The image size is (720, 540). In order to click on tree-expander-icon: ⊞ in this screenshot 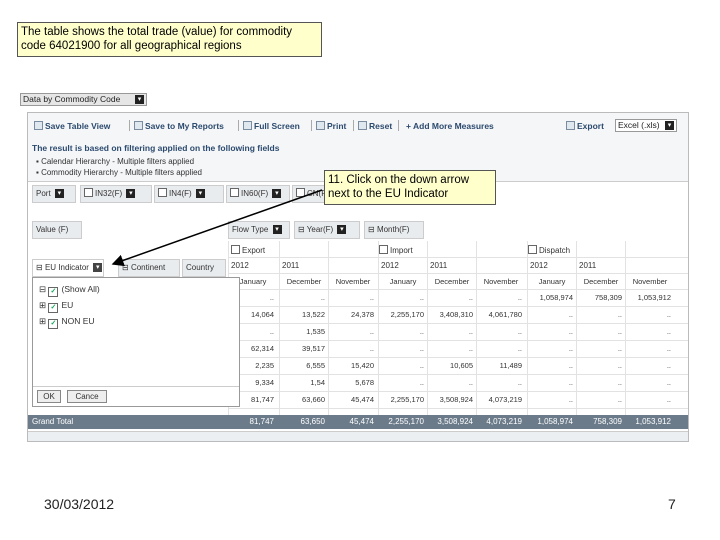, I will do `click(44, 305)`.